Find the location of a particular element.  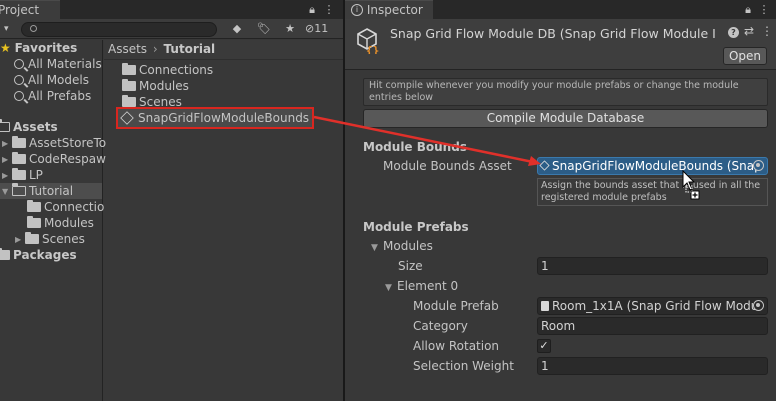

search-by-label-icon: 🏷︎ is located at coordinates (264, 29).